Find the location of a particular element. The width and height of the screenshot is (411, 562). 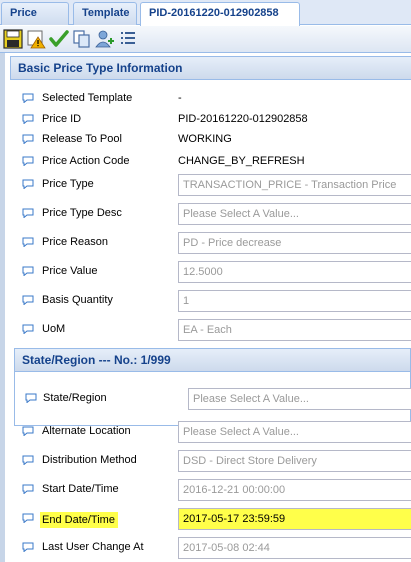

field-label: Price Reason is located at coordinates (75, 242).